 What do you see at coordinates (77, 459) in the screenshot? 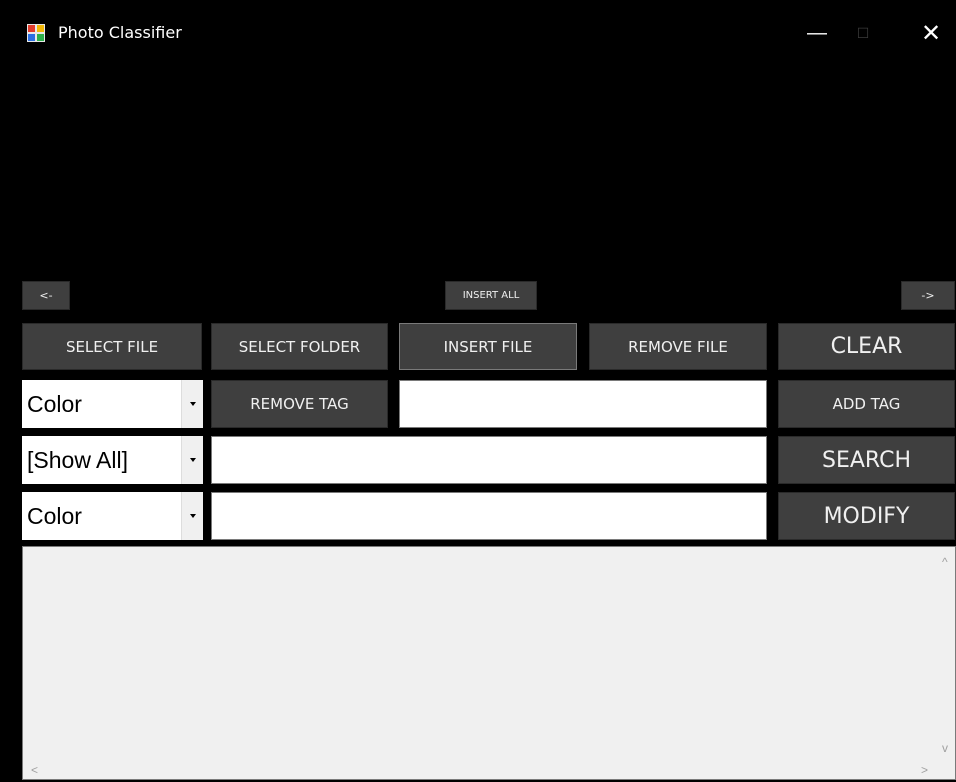
I see `search-filter-value: [Show All]` at bounding box center [77, 459].